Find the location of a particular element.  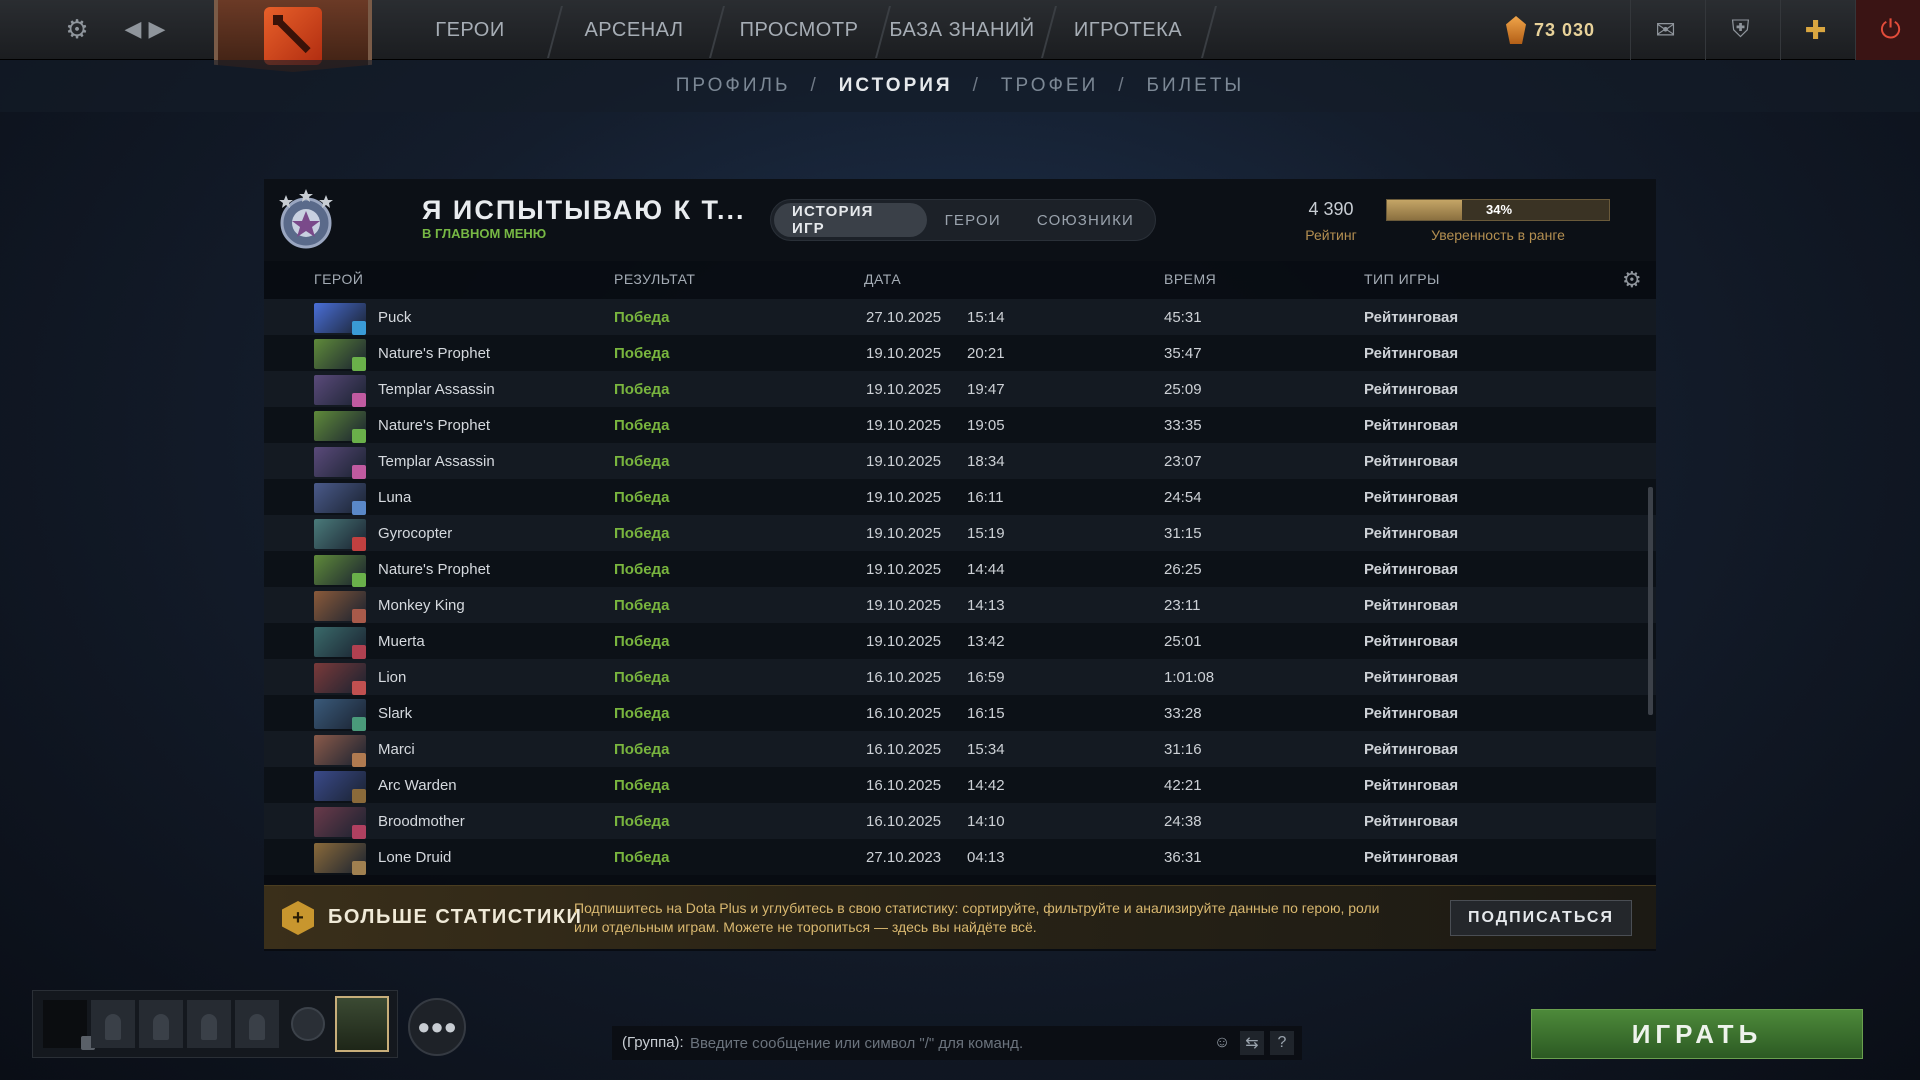

match-list-scrollbar is located at coordinates (1650, 601).